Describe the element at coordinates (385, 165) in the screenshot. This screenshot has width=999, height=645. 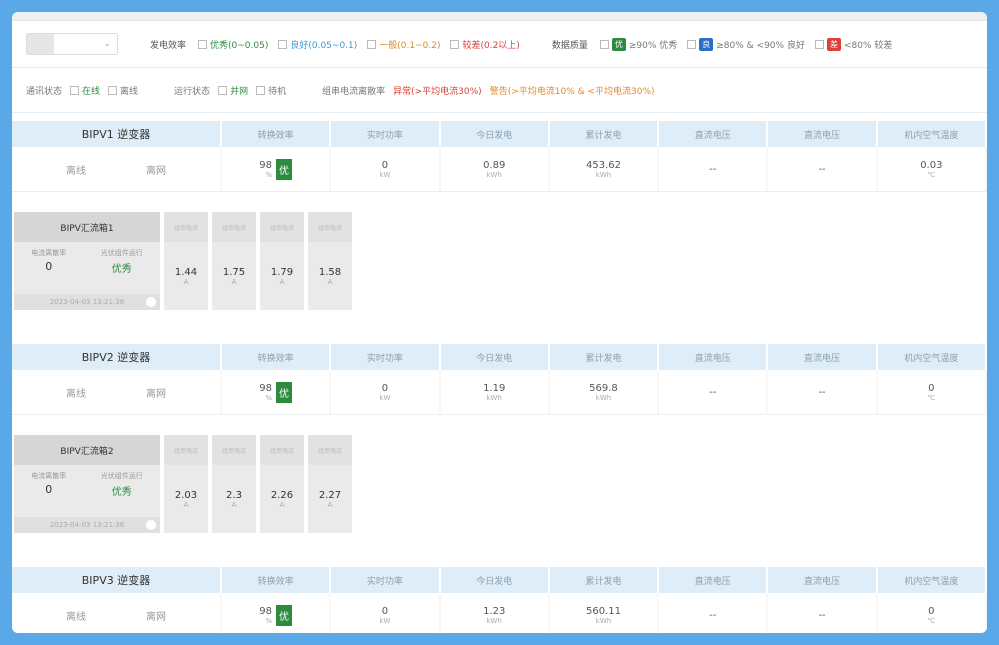
I see `power-value: 0` at that location.